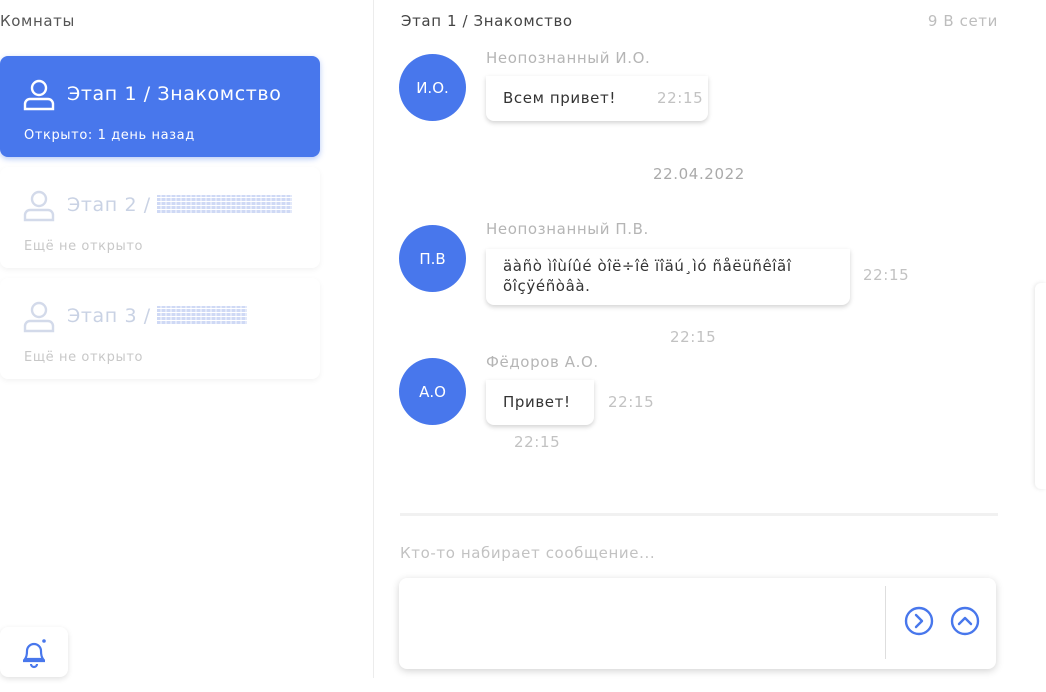  What do you see at coordinates (1040, 386) in the screenshot?
I see `side-panel-edge` at bounding box center [1040, 386].